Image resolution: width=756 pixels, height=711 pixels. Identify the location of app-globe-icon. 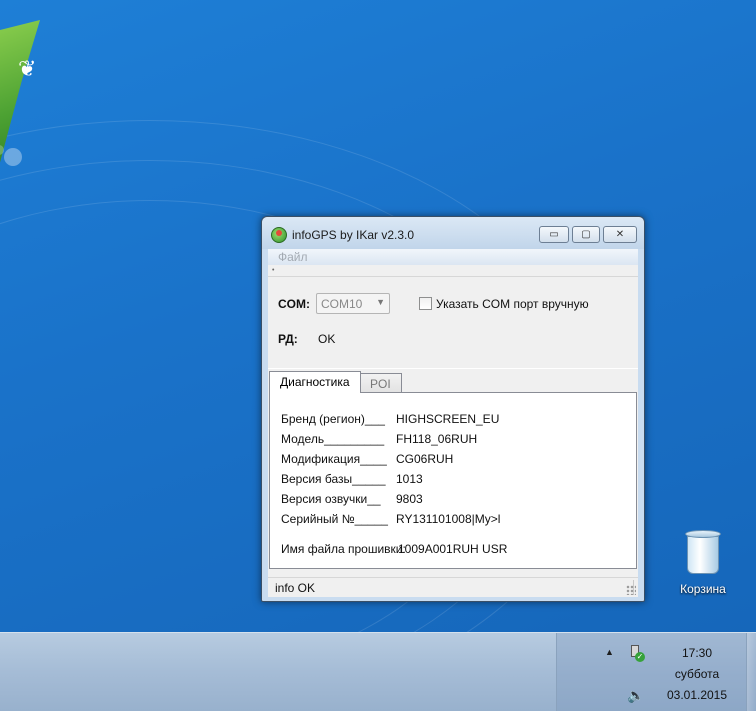
(279, 235).